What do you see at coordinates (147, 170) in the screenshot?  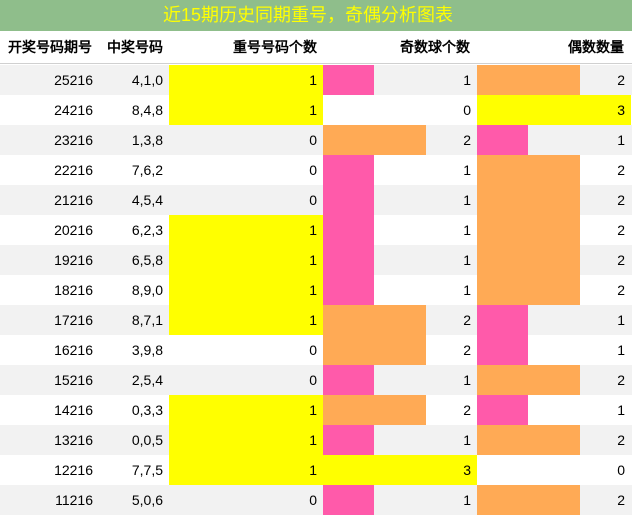 I see `numbers-cell: 7,6,2` at bounding box center [147, 170].